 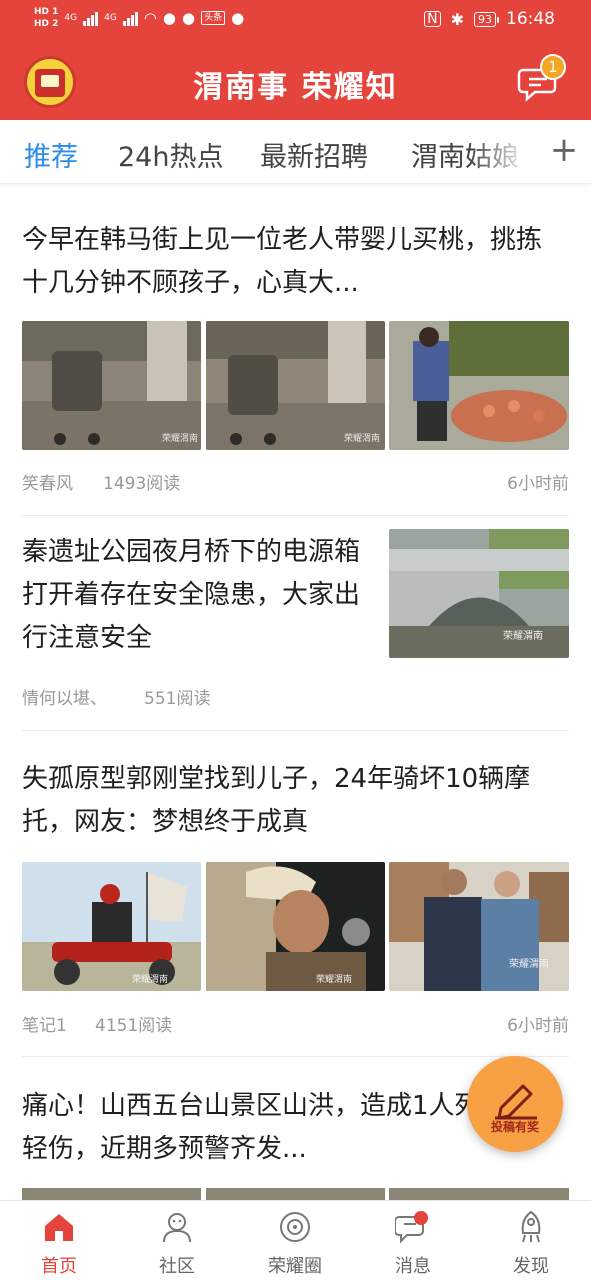 What do you see at coordinates (294, 801) in the screenshot?
I see `news-title: 失孤原型郭刚堂找到儿子，24年骑坏10辆摩托，网友：梦想终于成真` at bounding box center [294, 801].